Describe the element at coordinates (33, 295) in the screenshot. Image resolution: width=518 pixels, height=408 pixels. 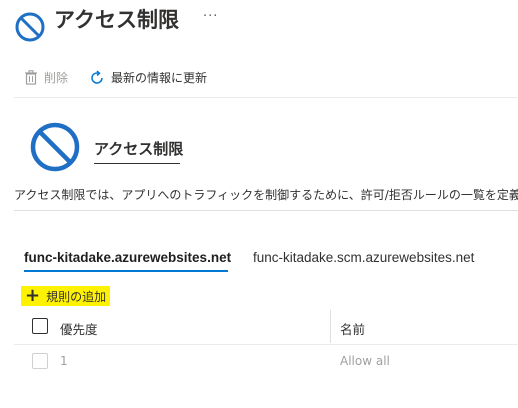
I see `plus-icon: +` at that location.